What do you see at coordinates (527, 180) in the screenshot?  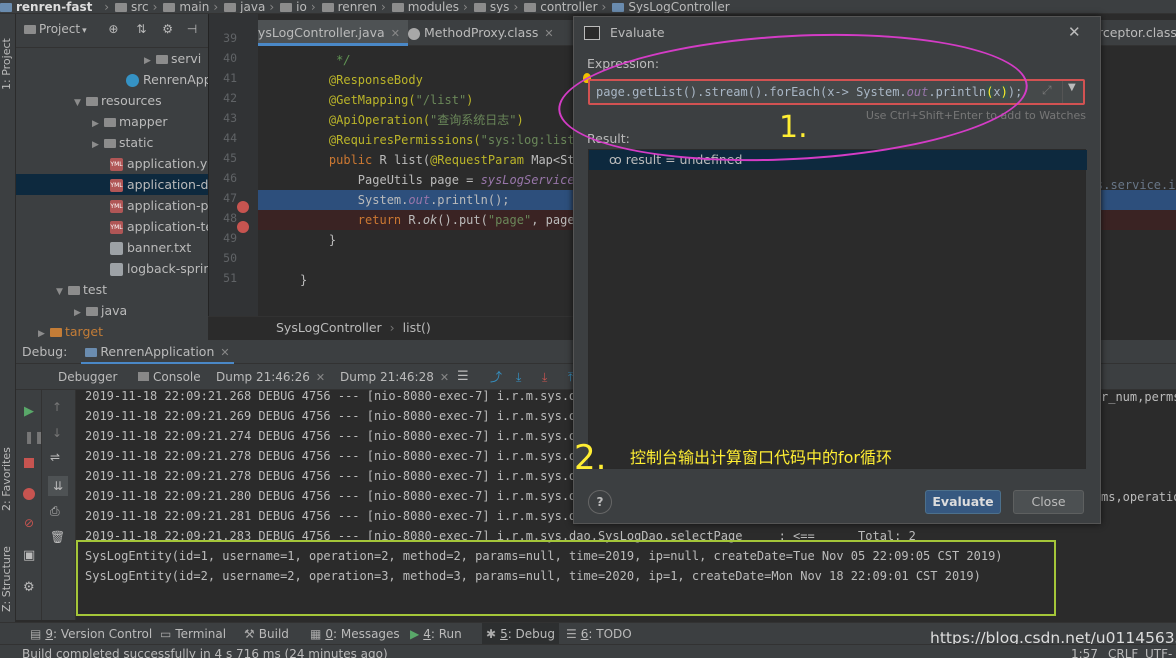 I see `code-token: sysLogService` at bounding box center [527, 180].